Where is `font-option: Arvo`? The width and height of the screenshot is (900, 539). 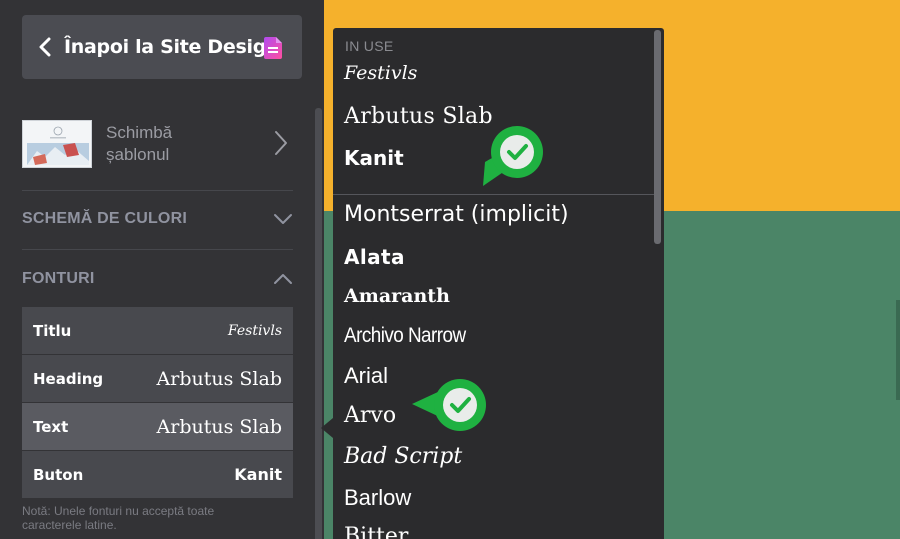 font-option: Arvo is located at coordinates (370, 415).